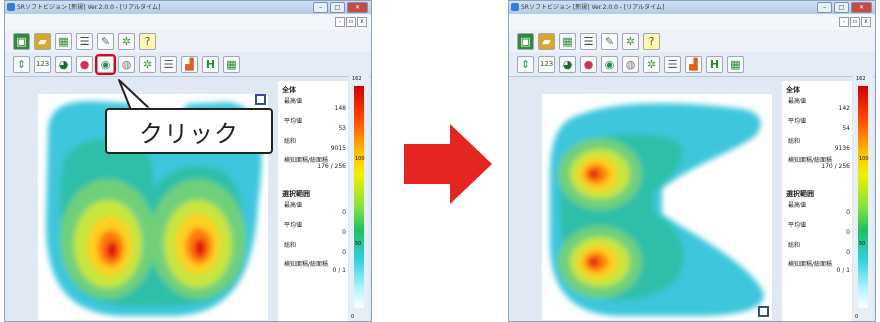 The width and height of the screenshot is (880, 322). What do you see at coordinates (448, 164) in the screenshot?
I see `right-arrow-icon` at bounding box center [448, 164].